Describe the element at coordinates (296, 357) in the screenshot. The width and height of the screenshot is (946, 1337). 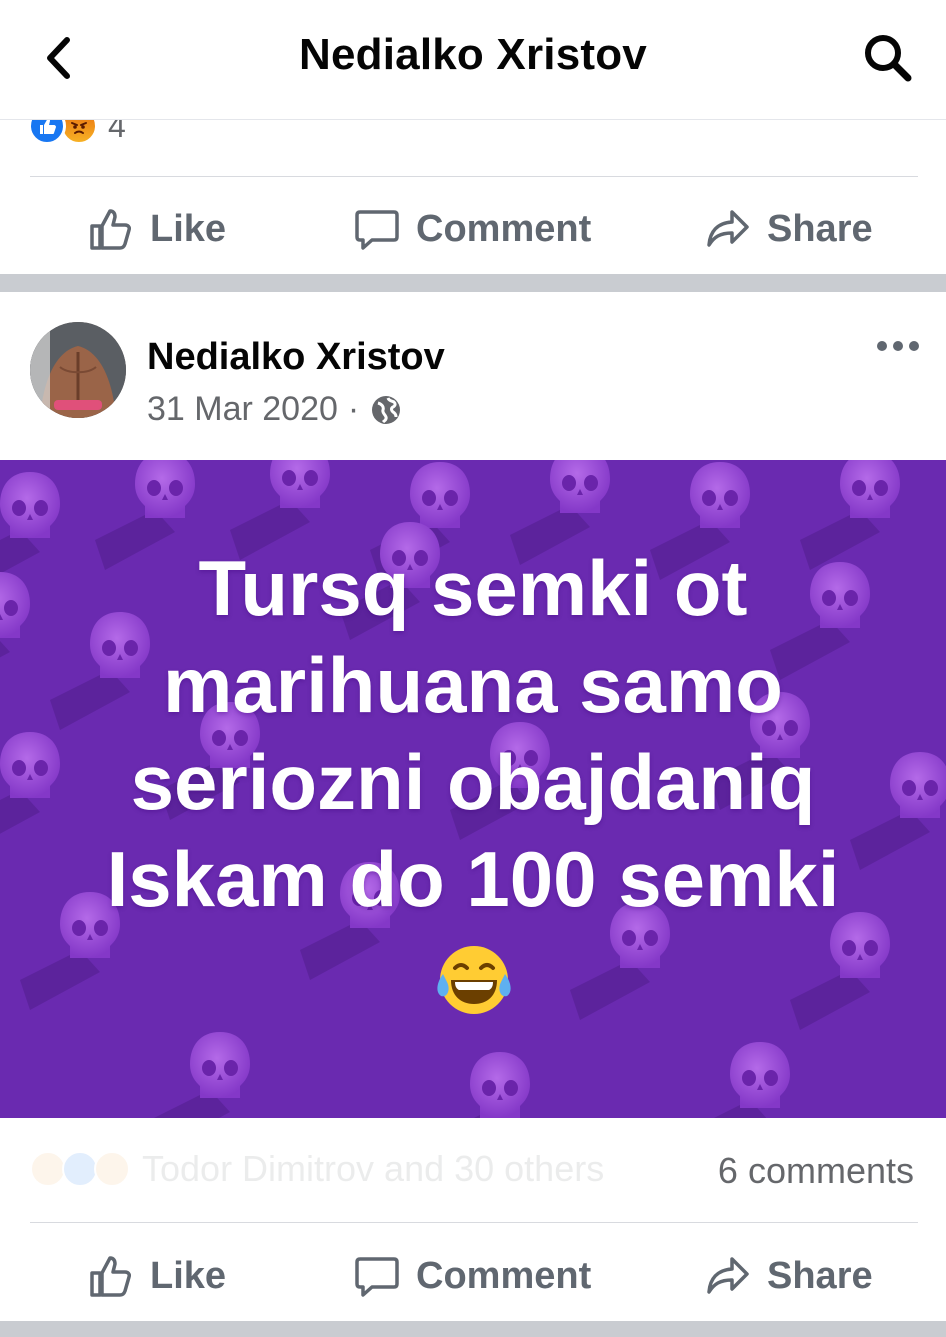
I see `post-author: Nedialko Xristov` at that location.